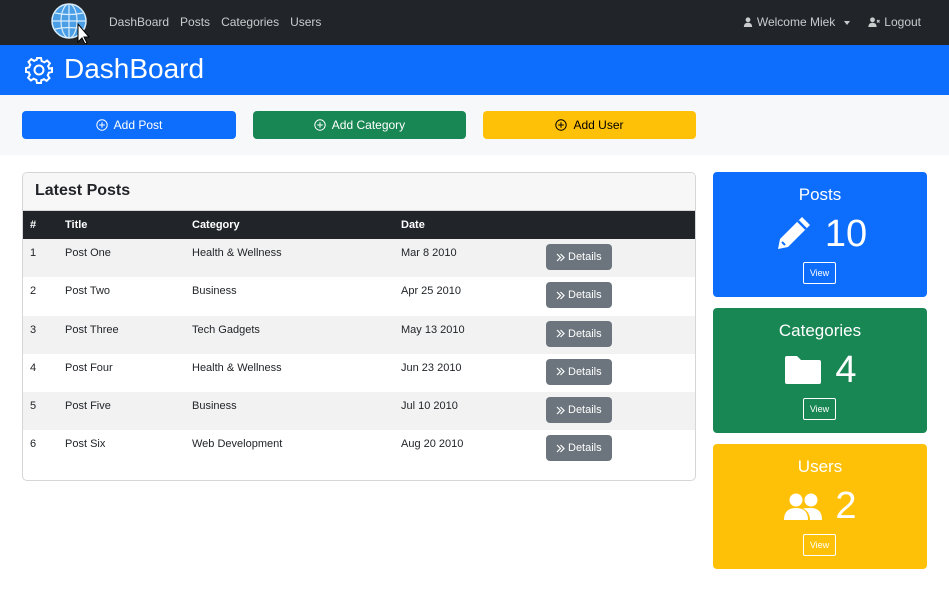  What do you see at coordinates (71, 23) in the screenshot?
I see `globe-logo-icon` at bounding box center [71, 23].